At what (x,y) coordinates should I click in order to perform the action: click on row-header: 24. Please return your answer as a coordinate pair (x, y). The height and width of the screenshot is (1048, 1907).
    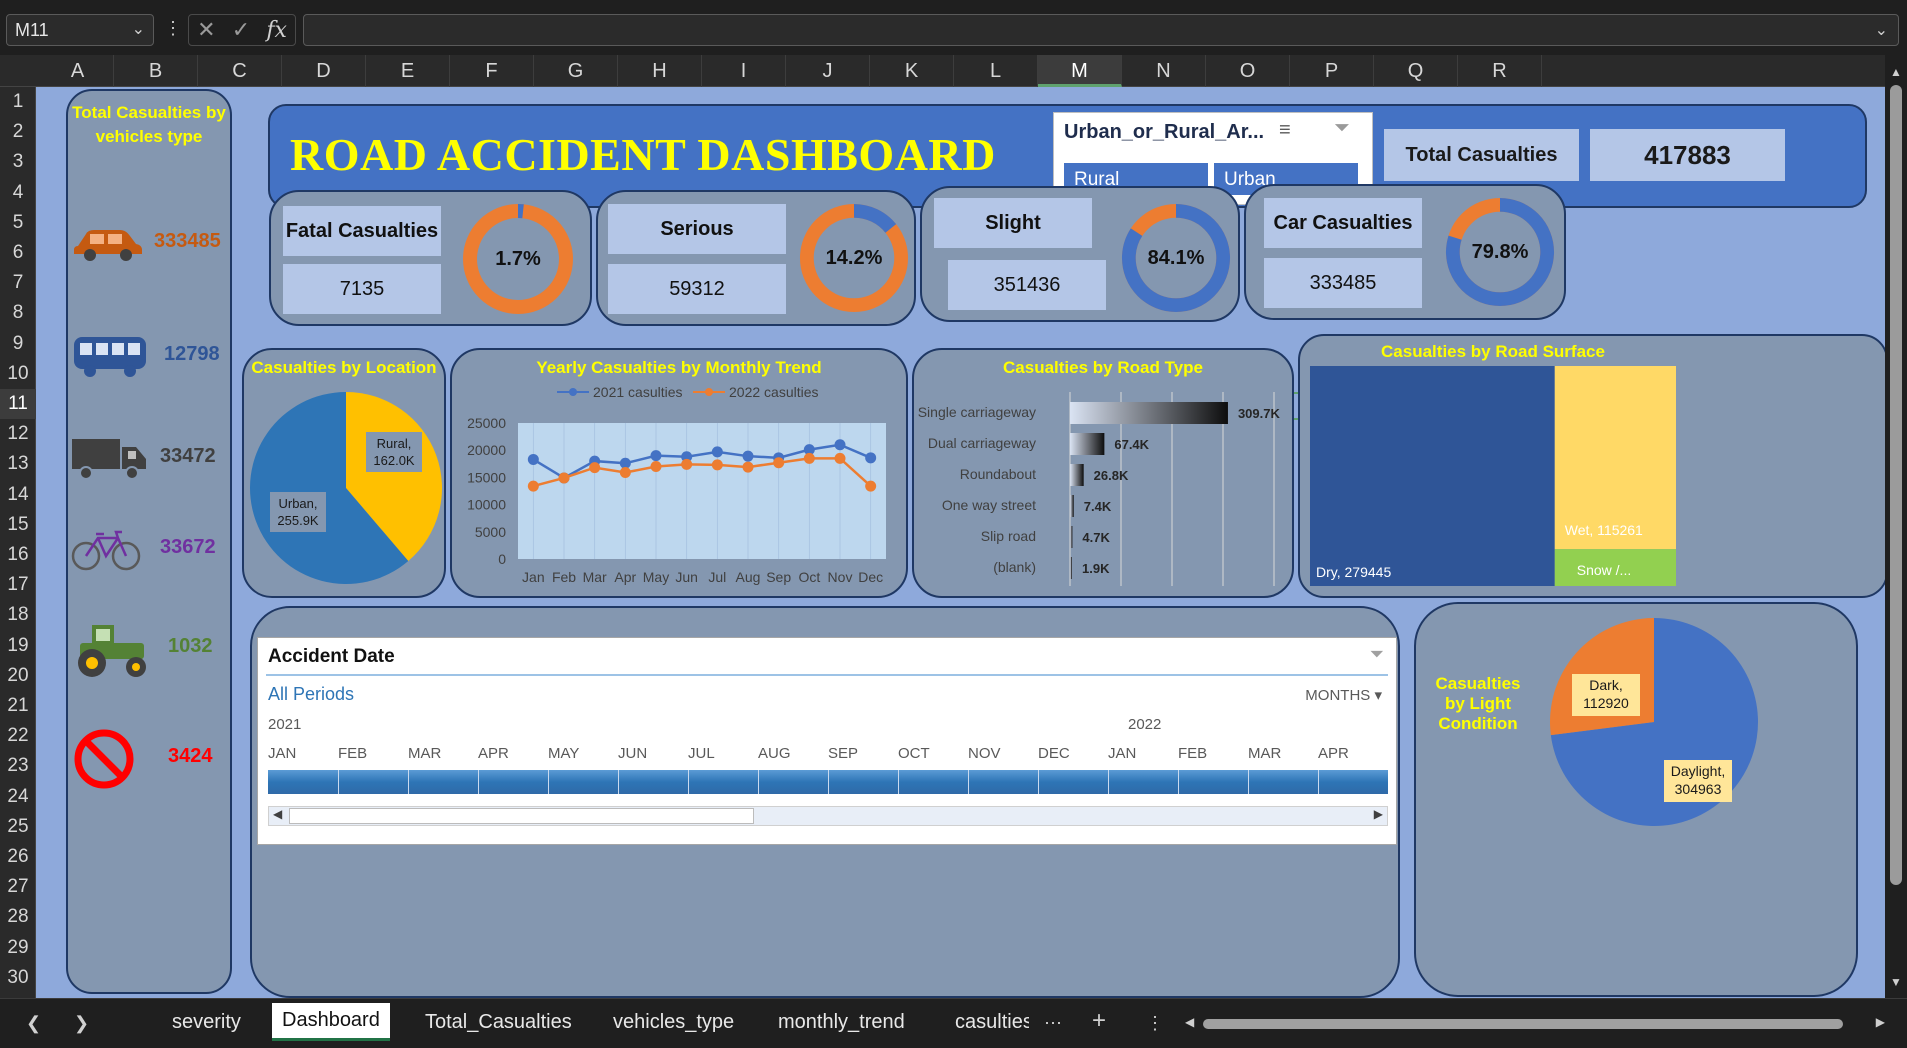
    Looking at the image, I should click on (18, 797).